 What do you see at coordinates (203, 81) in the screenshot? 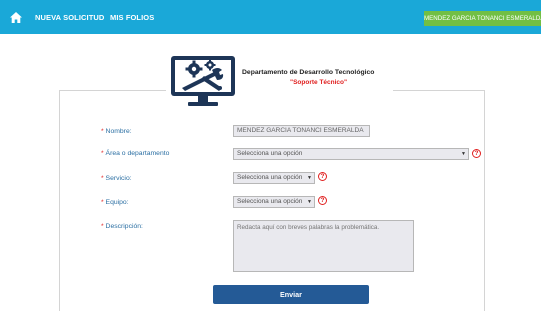
I see `monitor-gears-tools-icon` at bounding box center [203, 81].